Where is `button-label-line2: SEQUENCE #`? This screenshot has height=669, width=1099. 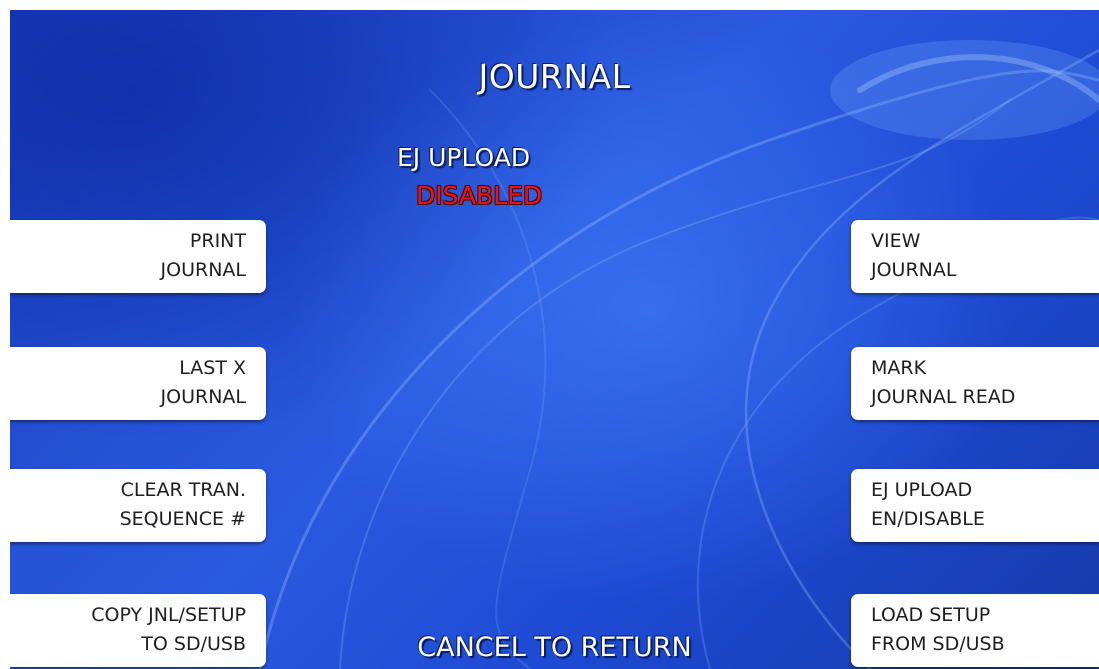 button-label-line2: SEQUENCE # is located at coordinates (182, 519).